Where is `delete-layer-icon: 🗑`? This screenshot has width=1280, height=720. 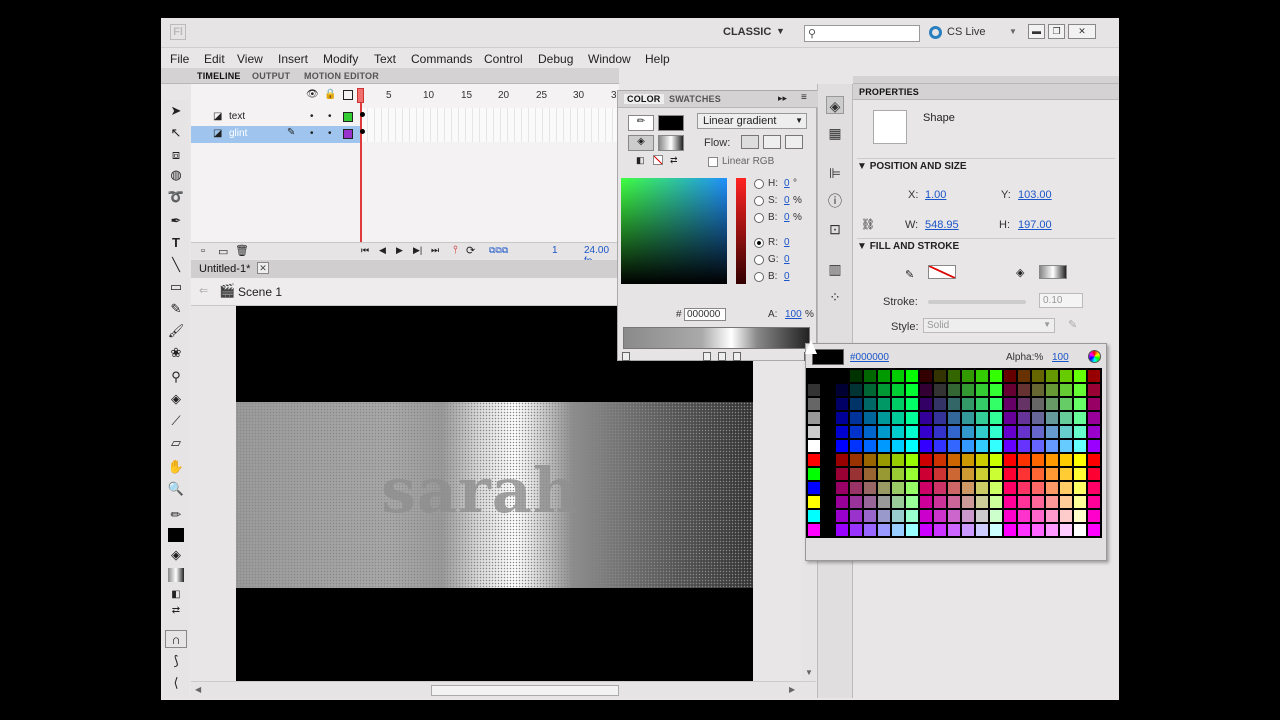
delete-layer-icon: 🗑 is located at coordinates (242, 250).